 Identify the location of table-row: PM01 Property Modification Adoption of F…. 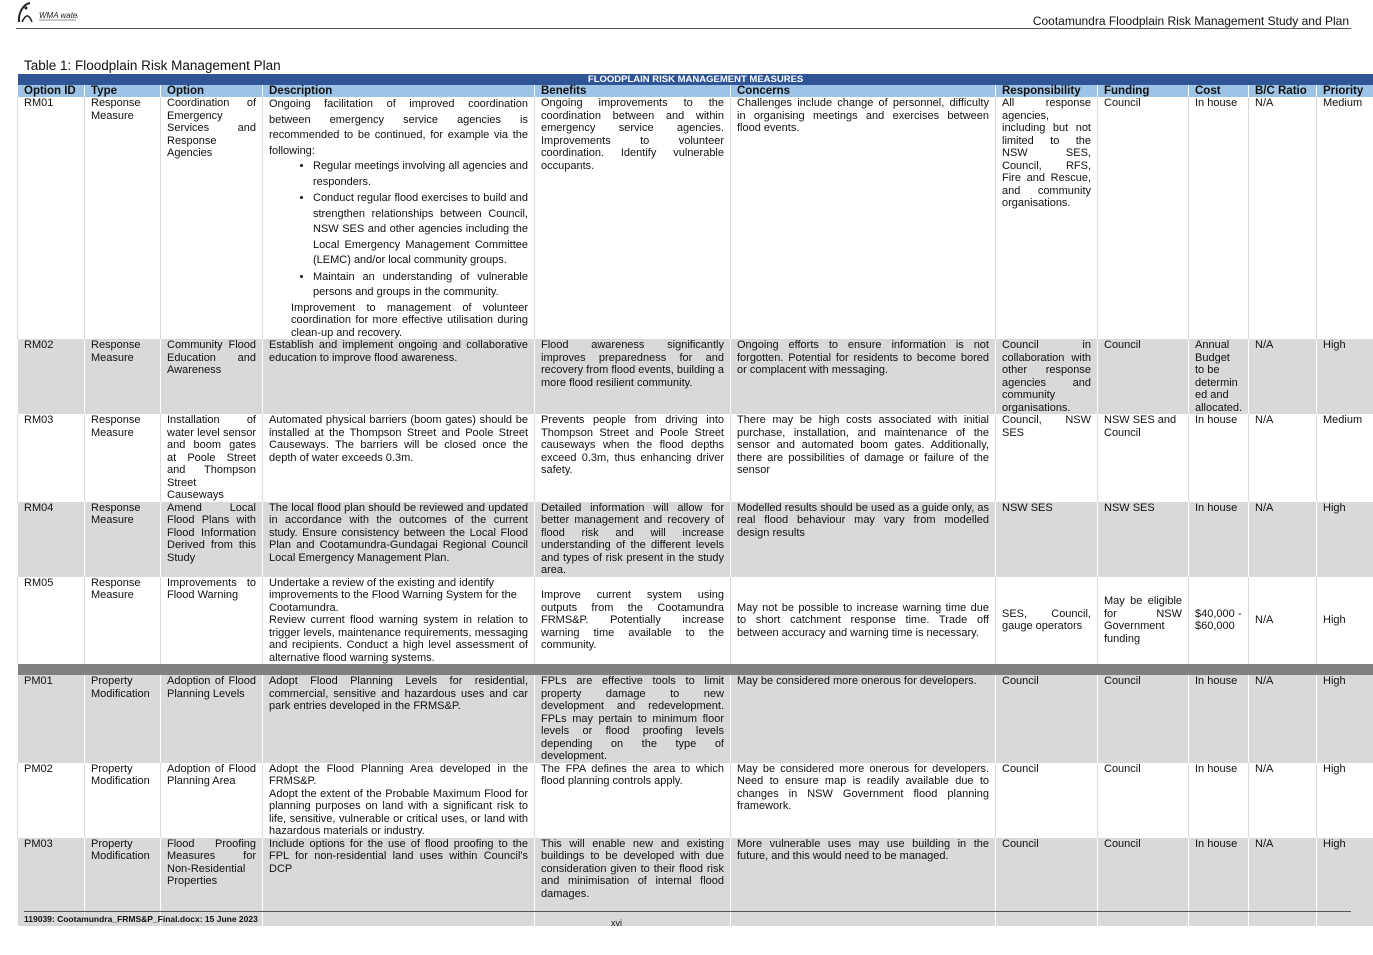
(695, 719).